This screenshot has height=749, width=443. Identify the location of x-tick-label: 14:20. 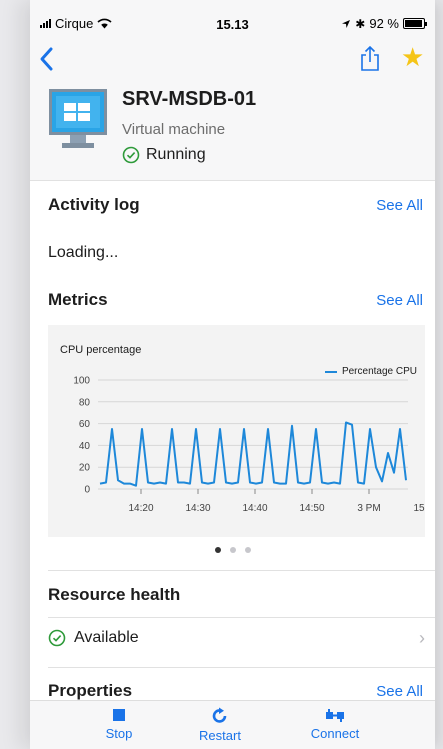
(140, 508).